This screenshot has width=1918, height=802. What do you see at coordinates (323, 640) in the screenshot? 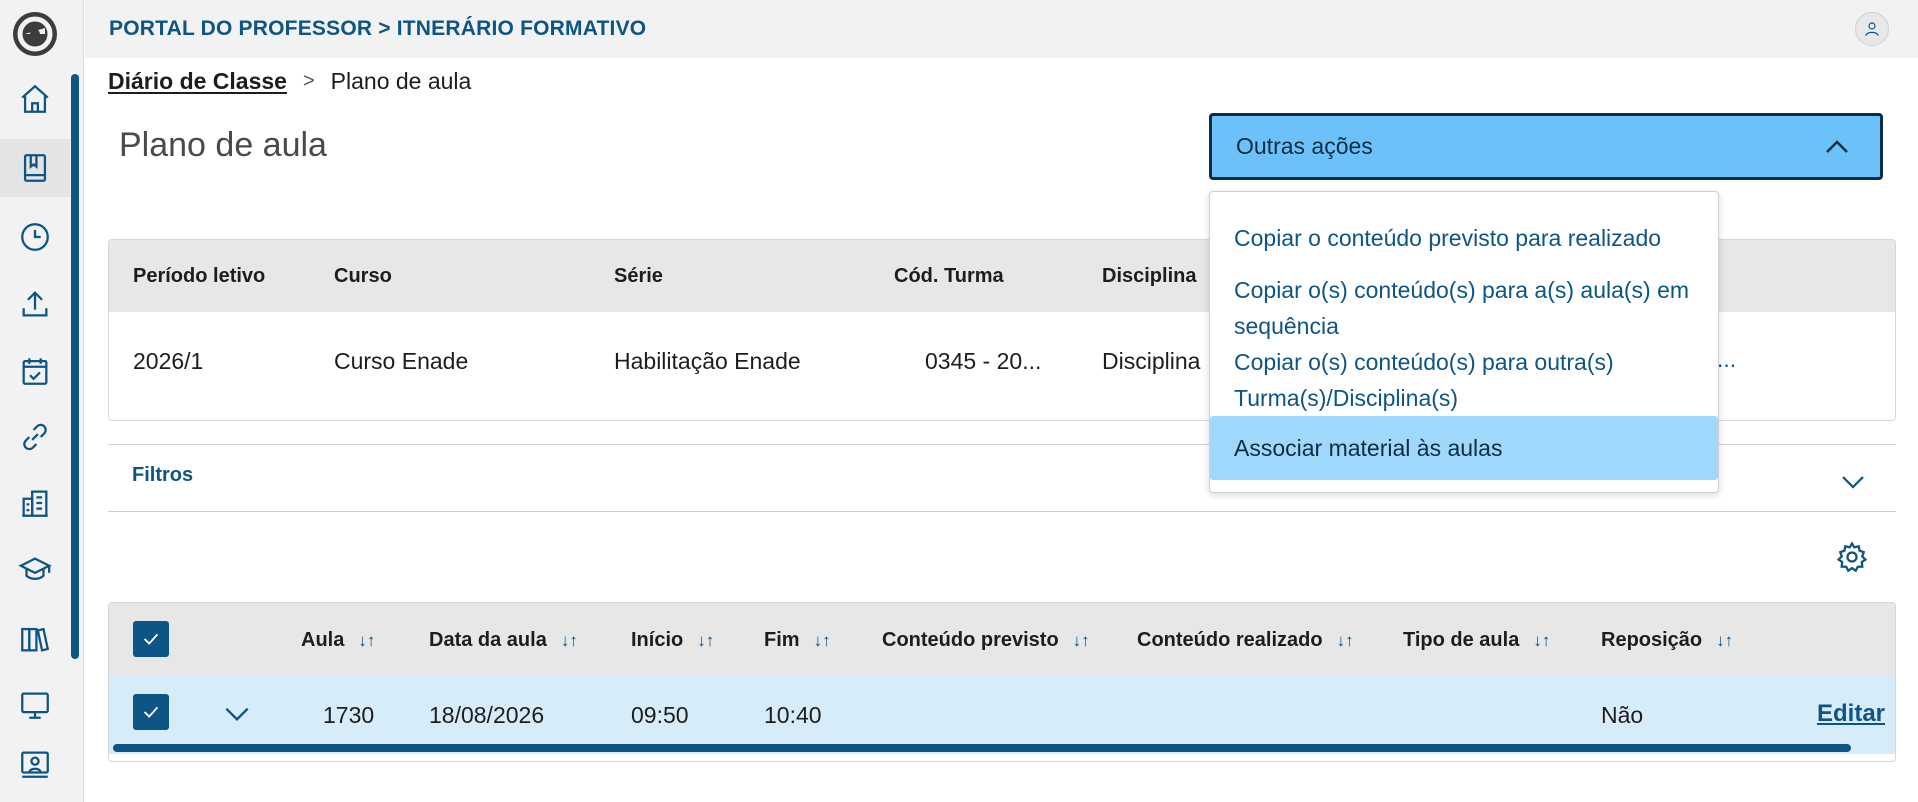
I see `column-aula-label: Aula` at bounding box center [323, 640].